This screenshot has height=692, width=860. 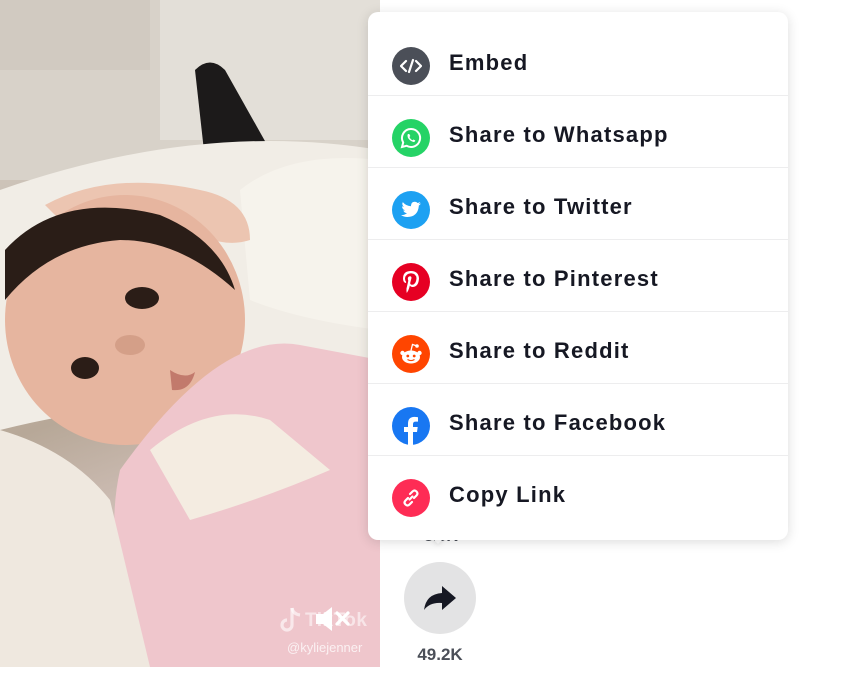 I want to click on menu-item-whatsapp: Share to Whatsapp, so click(x=578, y=132).